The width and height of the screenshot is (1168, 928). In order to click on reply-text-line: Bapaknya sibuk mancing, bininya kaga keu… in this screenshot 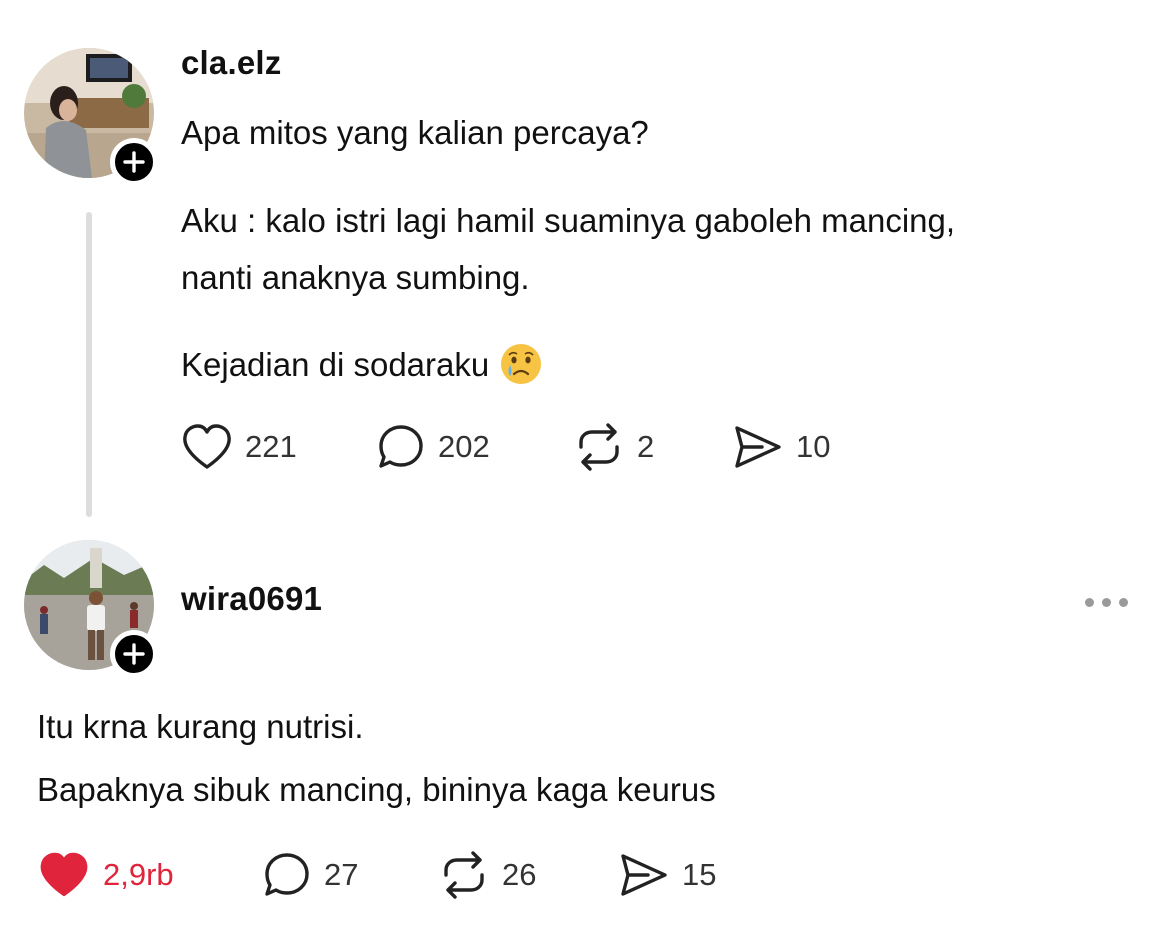, I will do `click(376, 789)`.